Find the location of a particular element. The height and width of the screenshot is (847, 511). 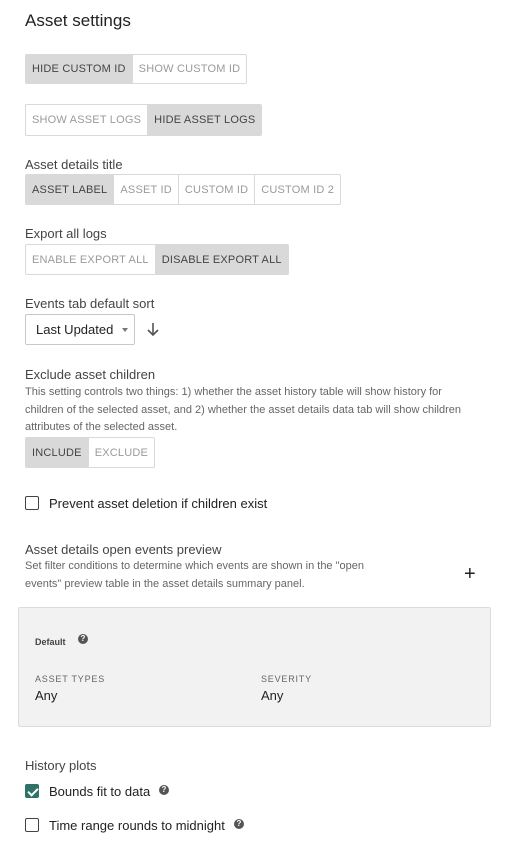

prevent-deletion-label: Prevent asset deletion if children exist is located at coordinates (158, 503).